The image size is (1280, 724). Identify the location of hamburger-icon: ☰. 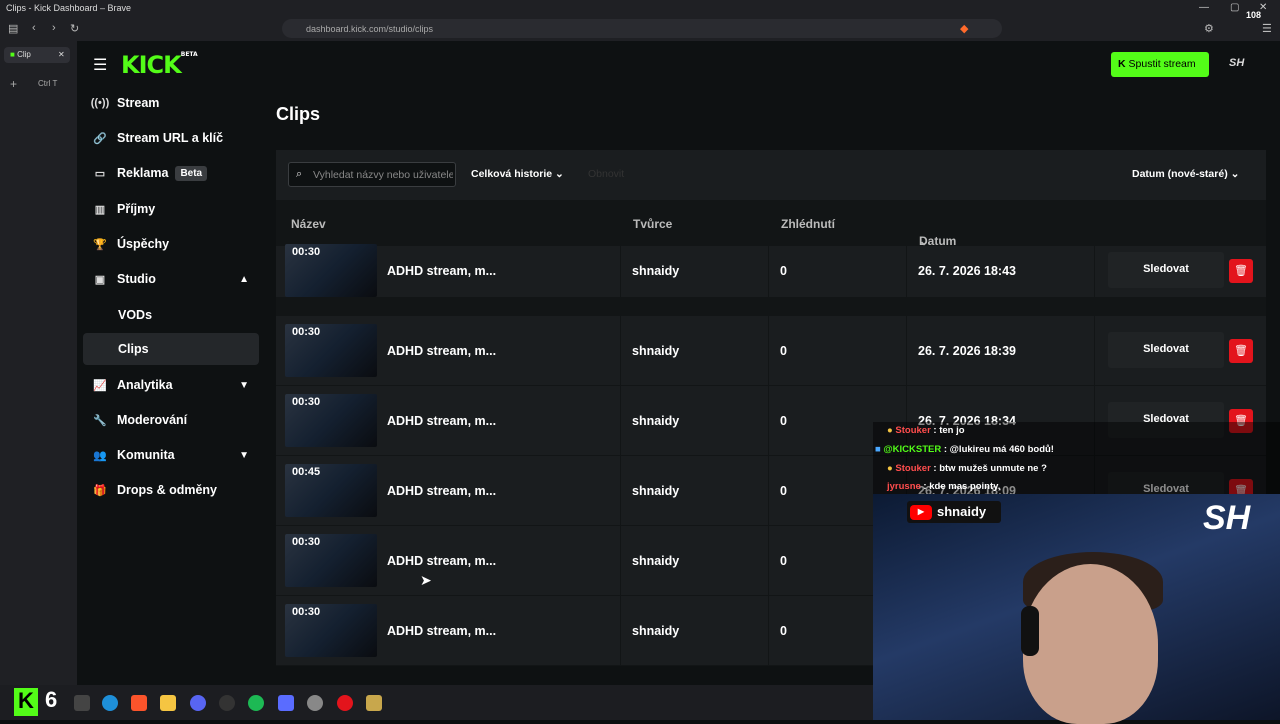
(100, 65).